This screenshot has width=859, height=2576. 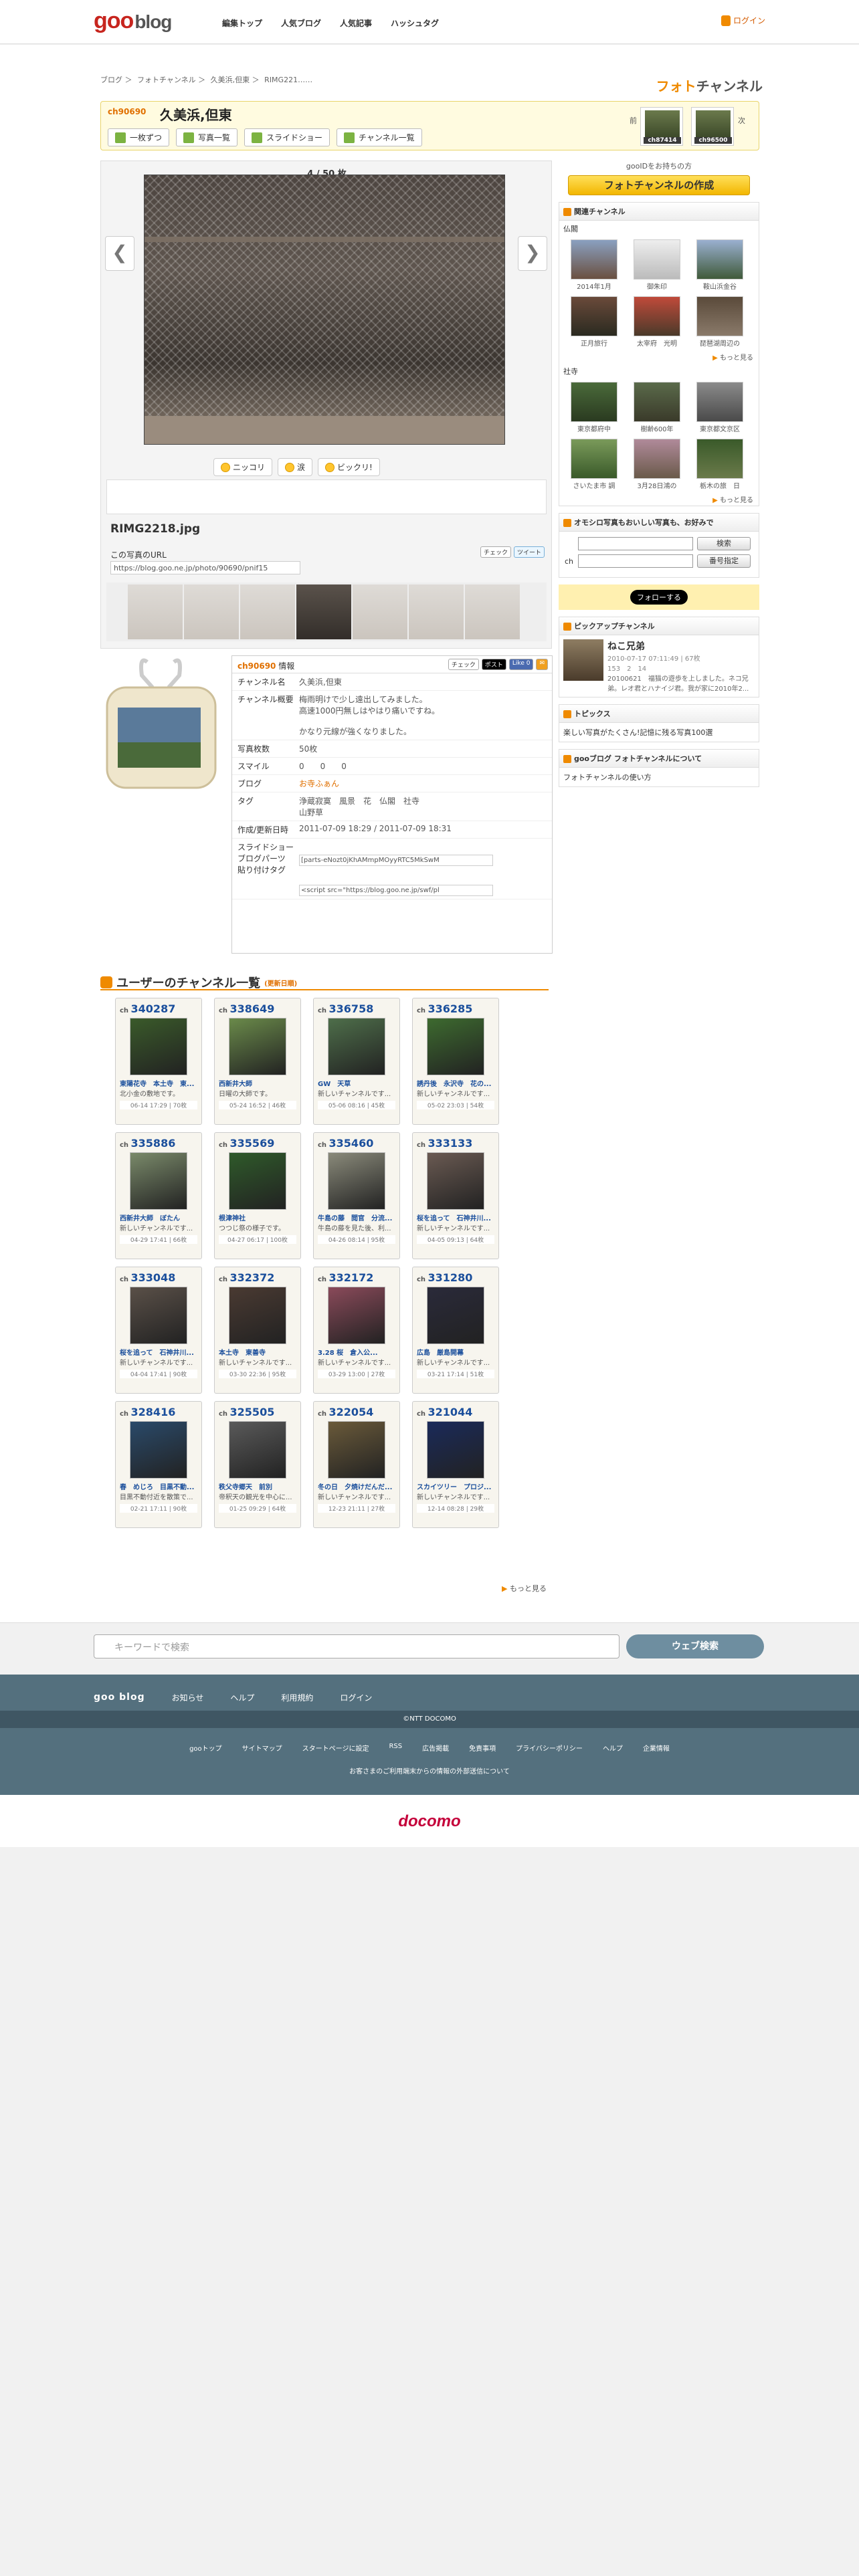 What do you see at coordinates (720, 465) in the screenshot?
I see `related-item: 栃木の旅 日` at bounding box center [720, 465].